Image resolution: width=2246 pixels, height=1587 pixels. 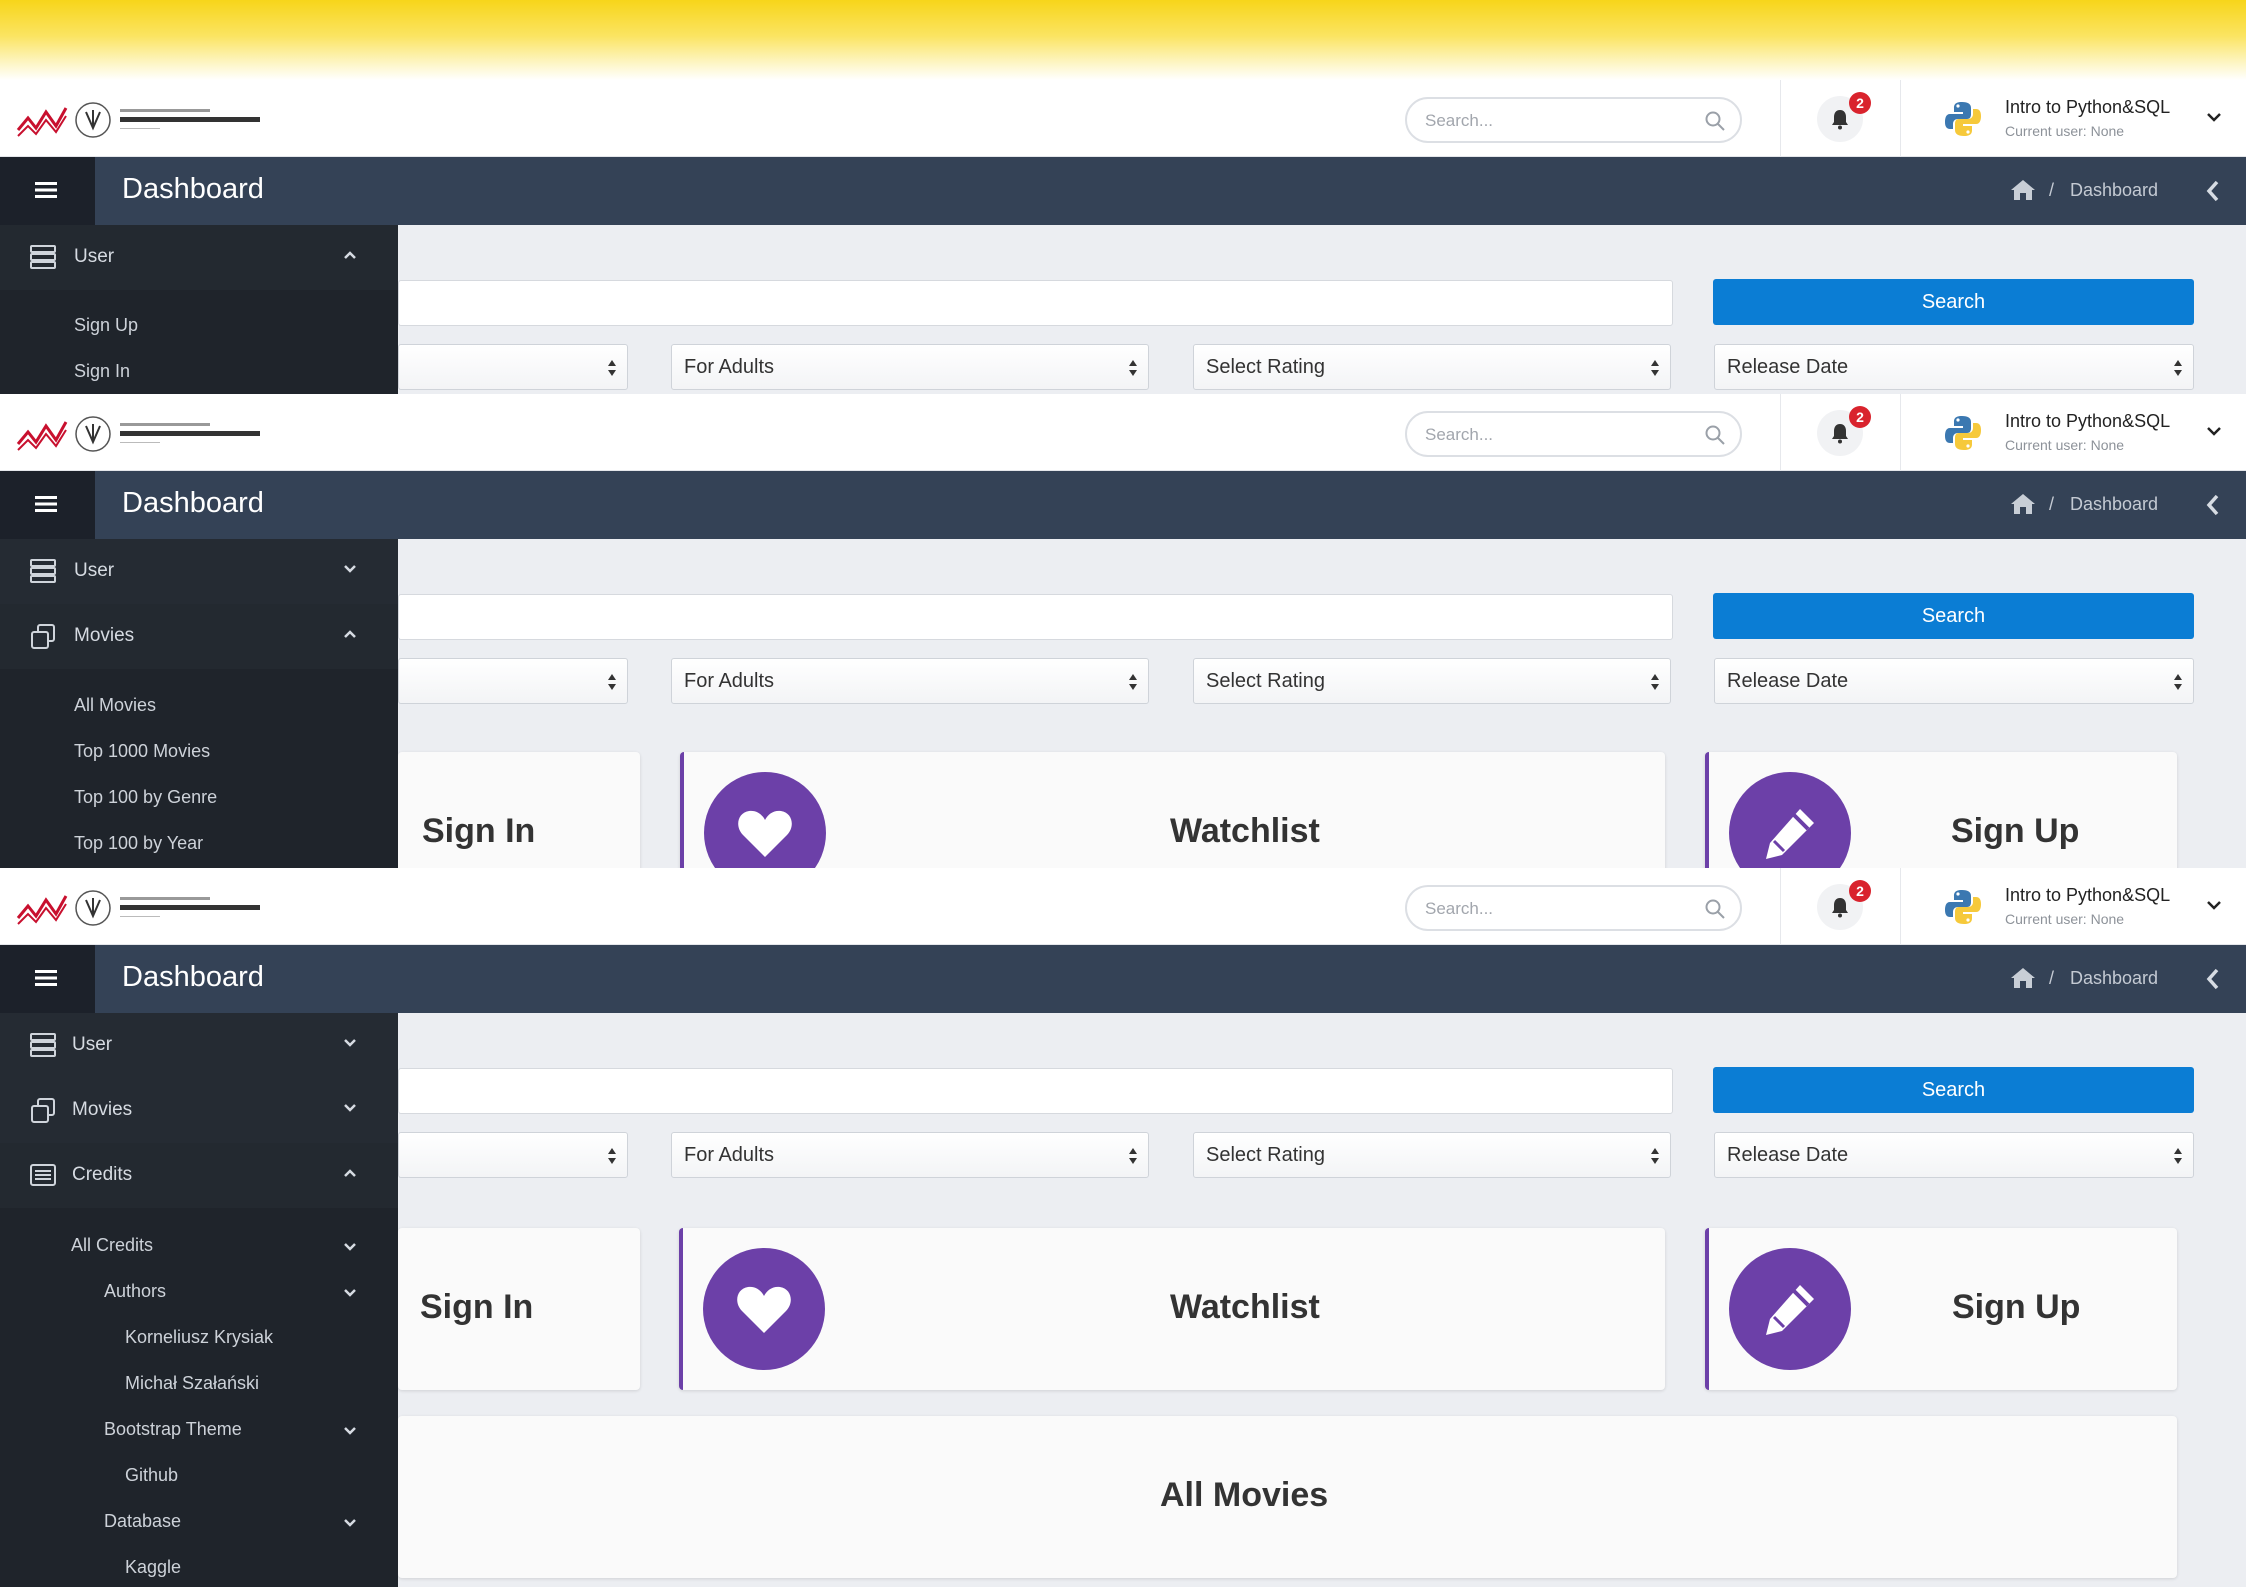 I want to click on card-title: Sign In, so click(x=477, y=1307).